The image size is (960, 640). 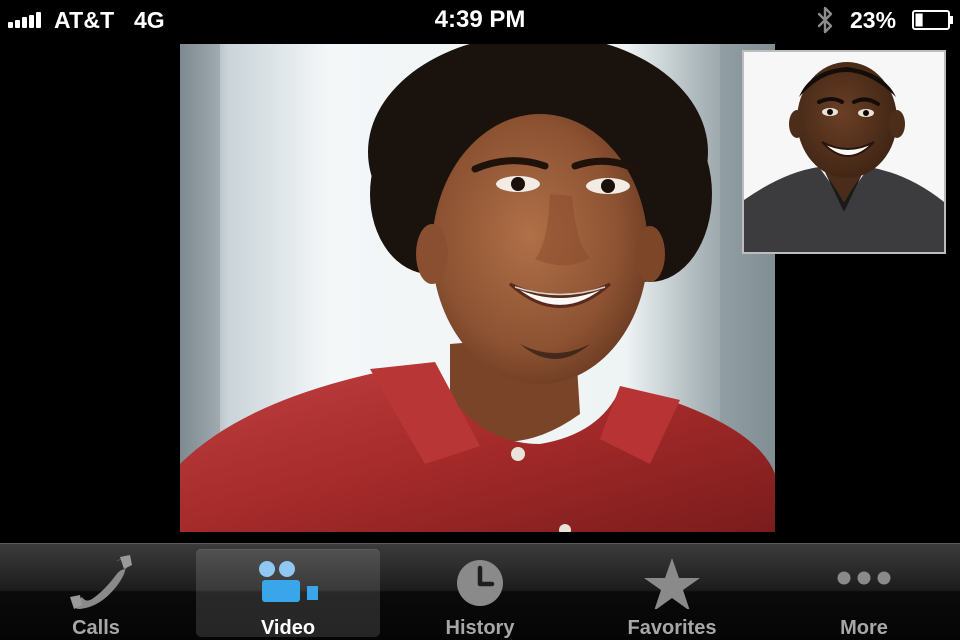 What do you see at coordinates (480, 628) in the screenshot?
I see `tab-label-history: History` at bounding box center [480, 628].